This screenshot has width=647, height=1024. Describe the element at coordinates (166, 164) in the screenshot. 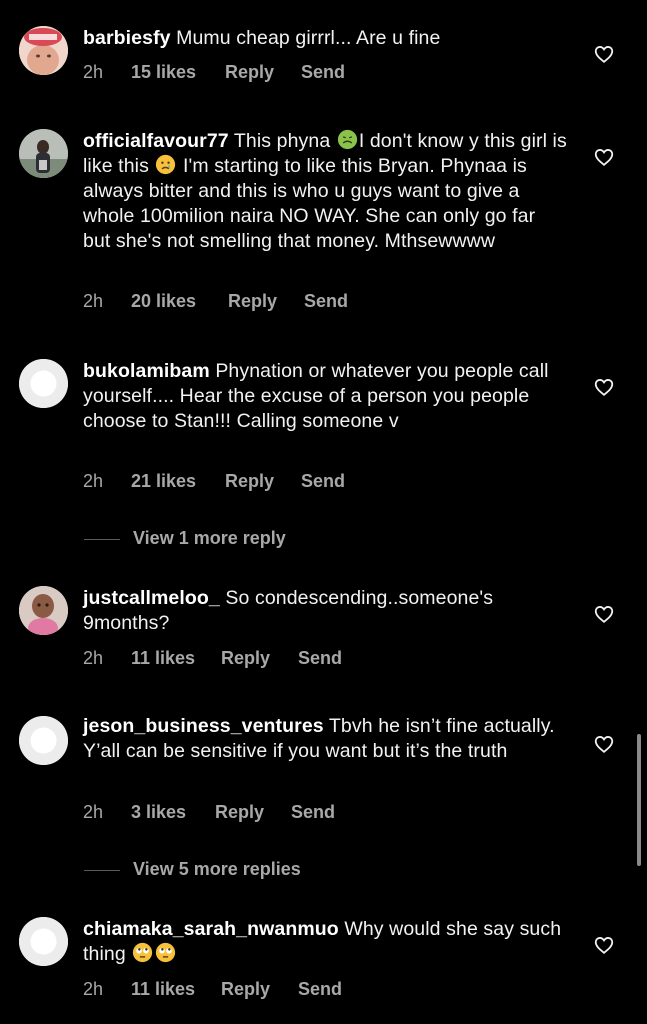

I see `crying-face-icon` at that location.